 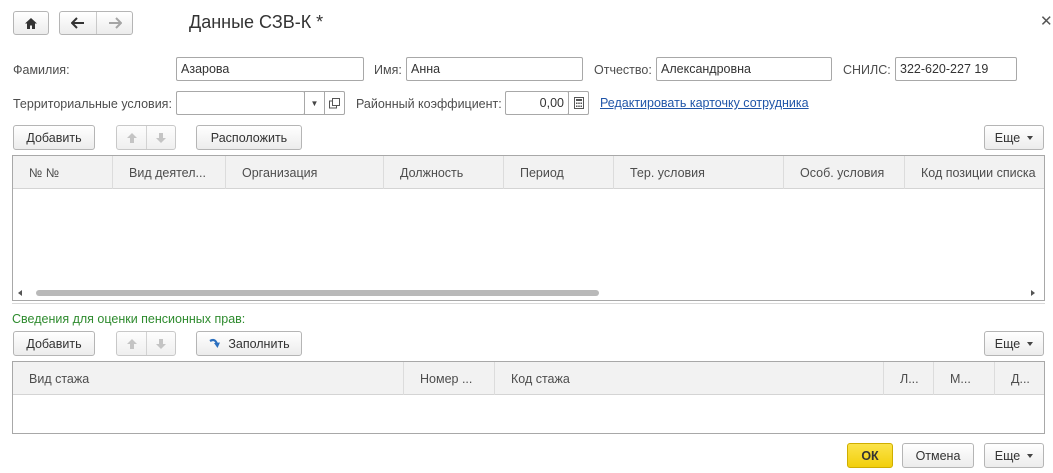 I want to click on page-title: Данные СЗВ-К *, so click(x=256, y=22).